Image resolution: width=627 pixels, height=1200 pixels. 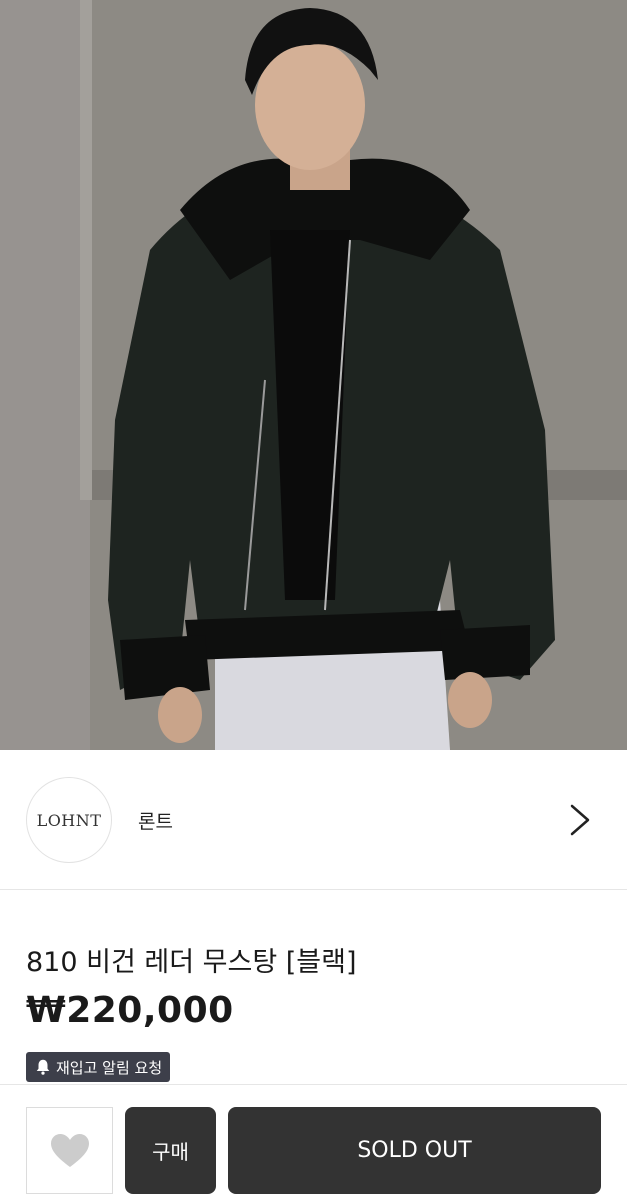 I want to click on like-button, so click(x=69, y=1150).